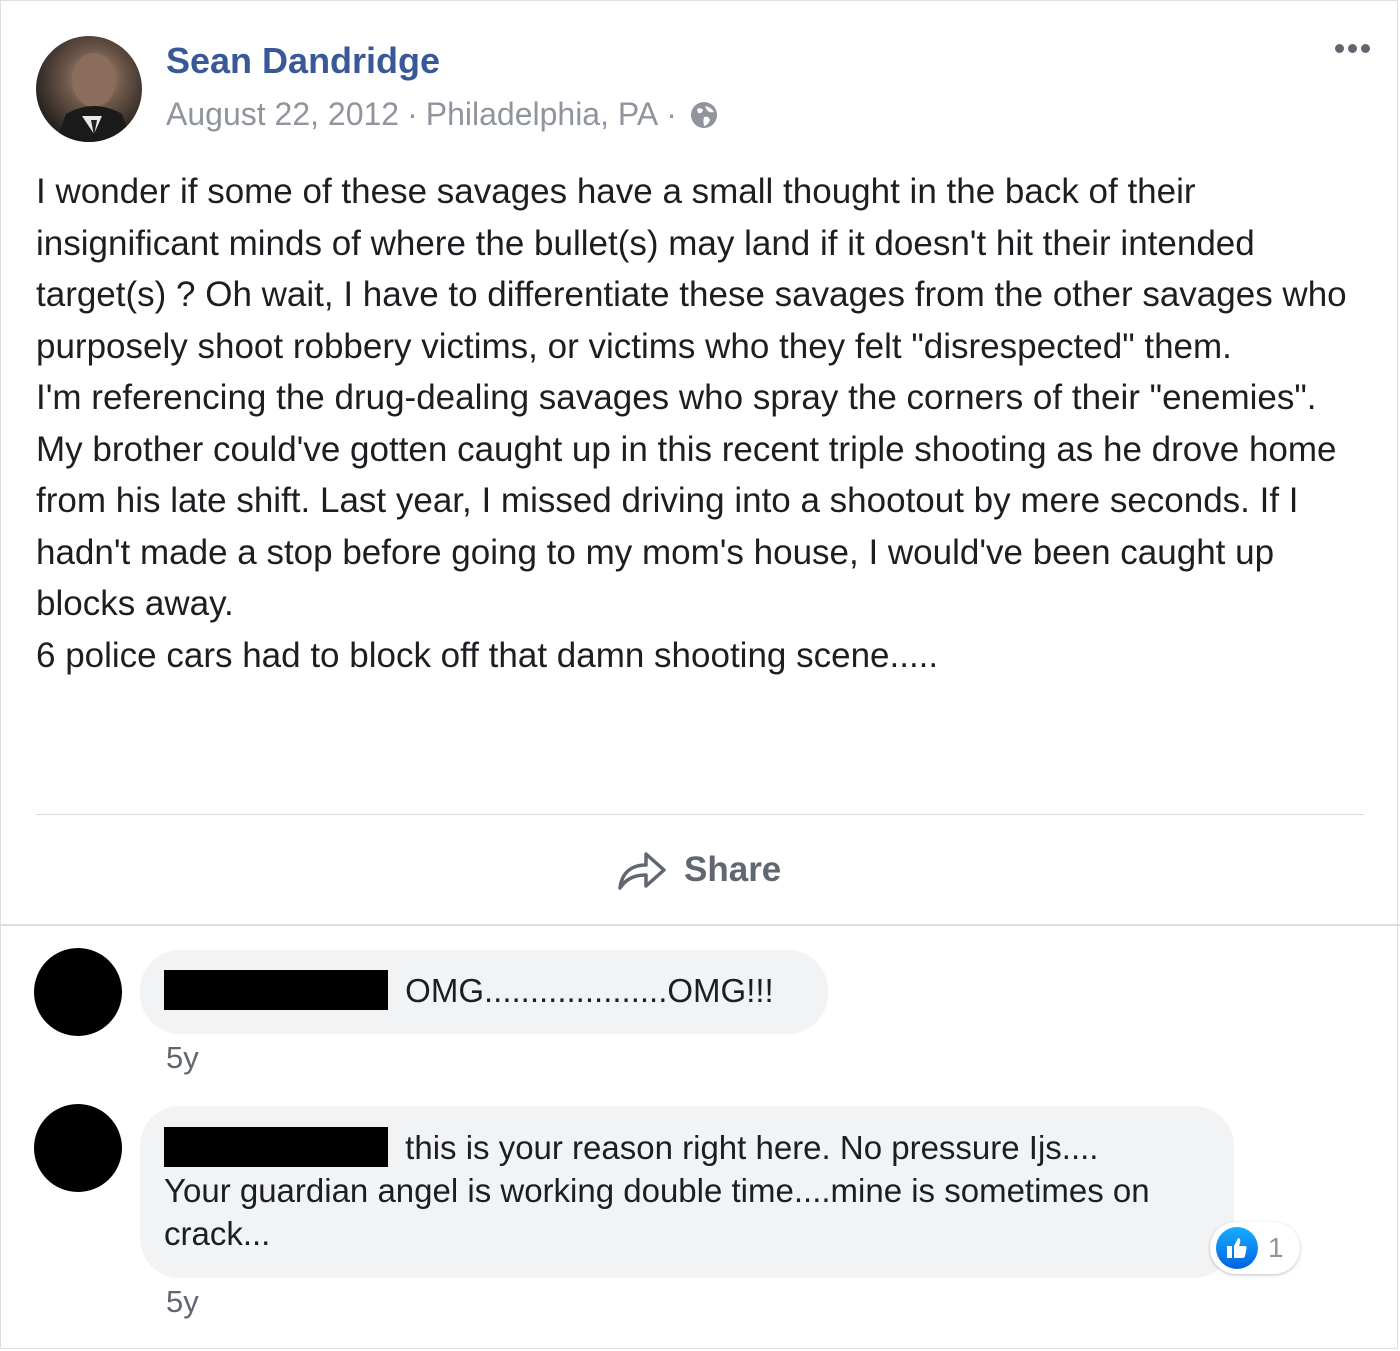  I want to click on share-button: Share, so click(698, 870).